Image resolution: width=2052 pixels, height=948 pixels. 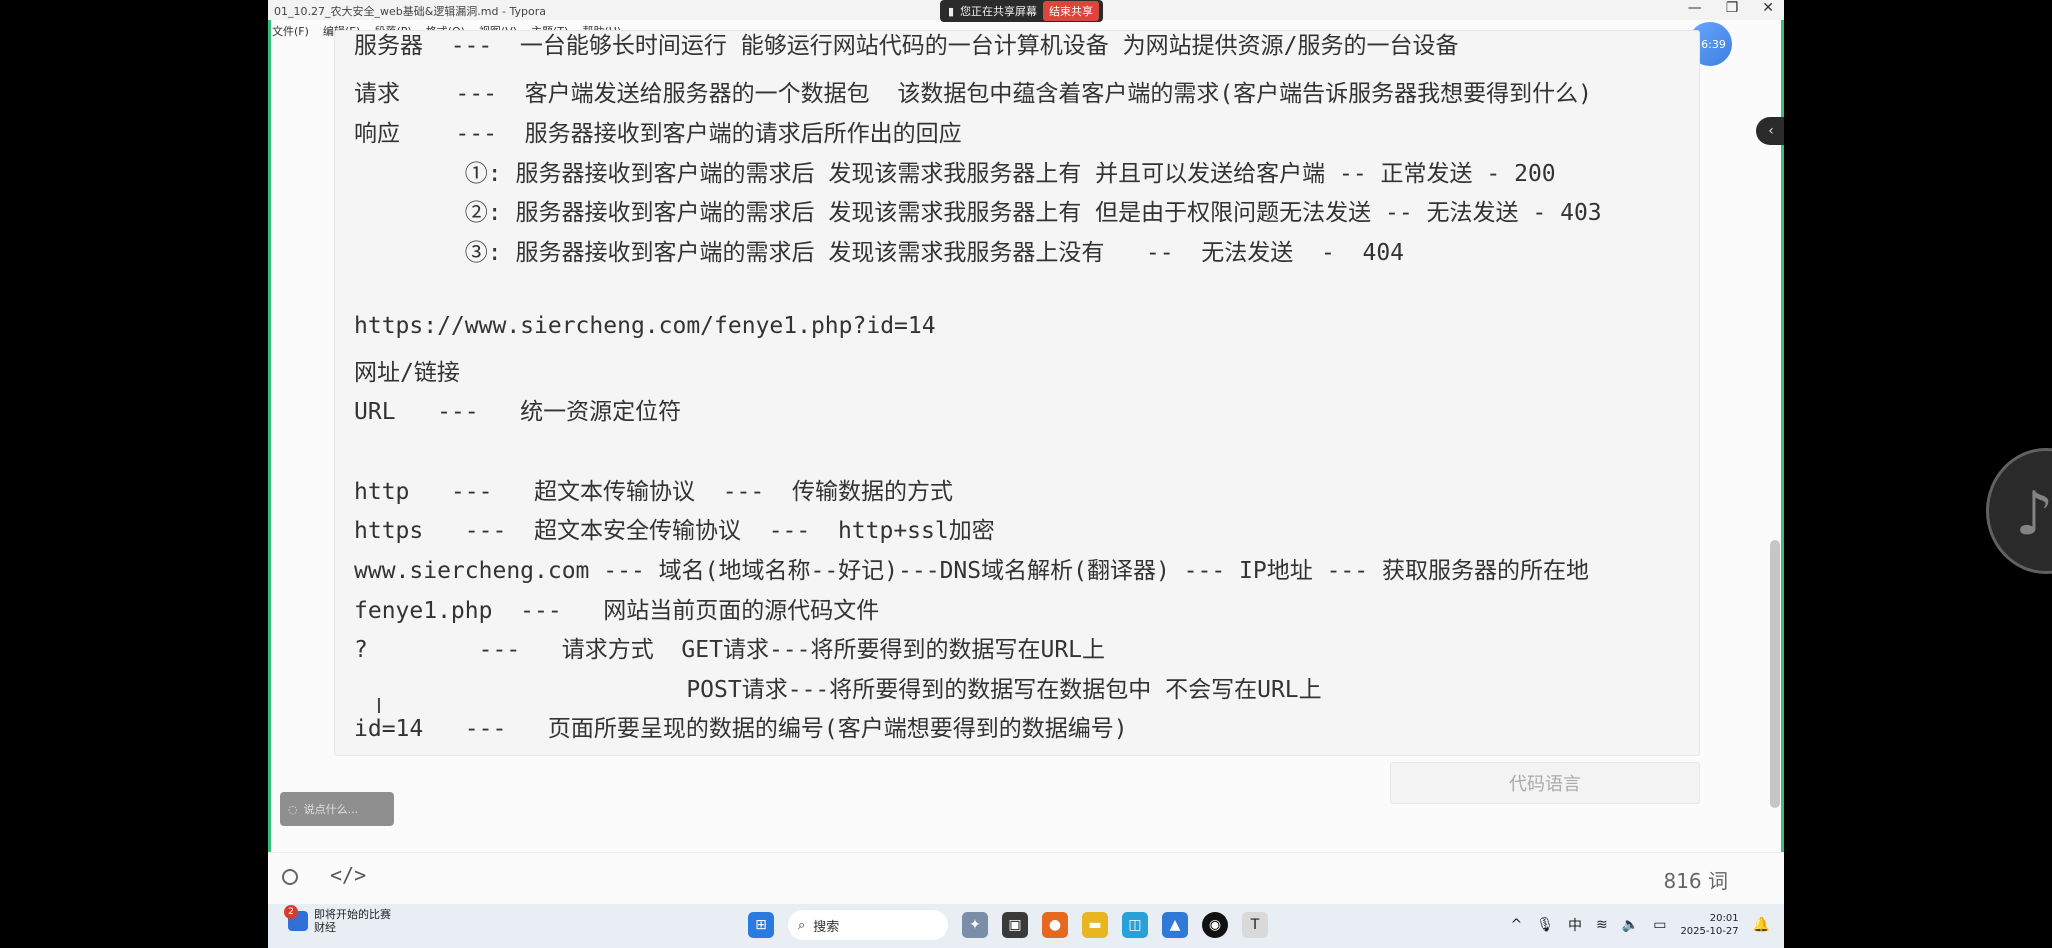 I want to click on news-title: 即将开始的比赛, so click(x=352, y=914).